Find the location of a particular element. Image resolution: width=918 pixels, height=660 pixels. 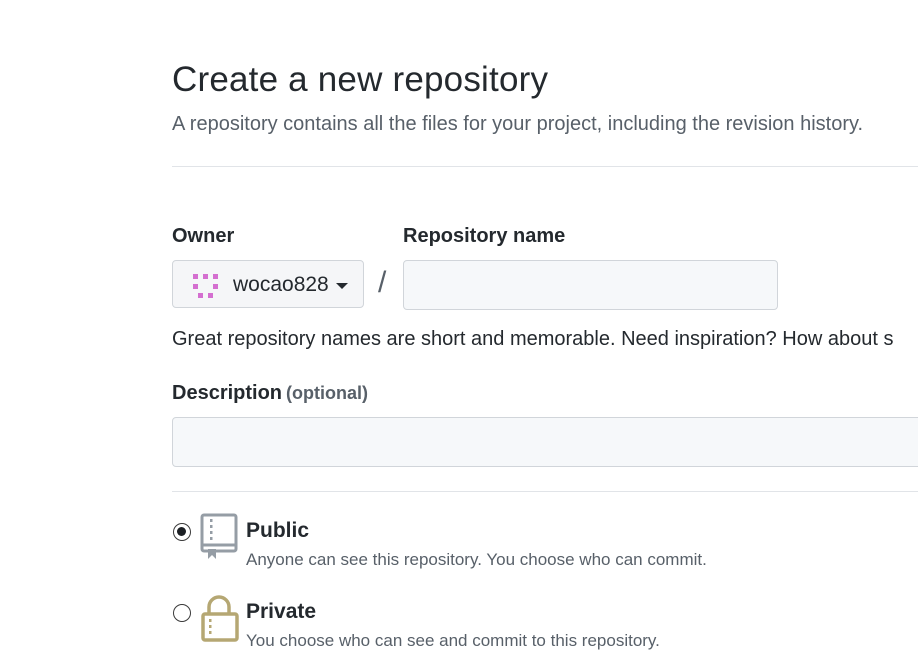

repository-name-label: Repository name is located at coordinates (484, 236).